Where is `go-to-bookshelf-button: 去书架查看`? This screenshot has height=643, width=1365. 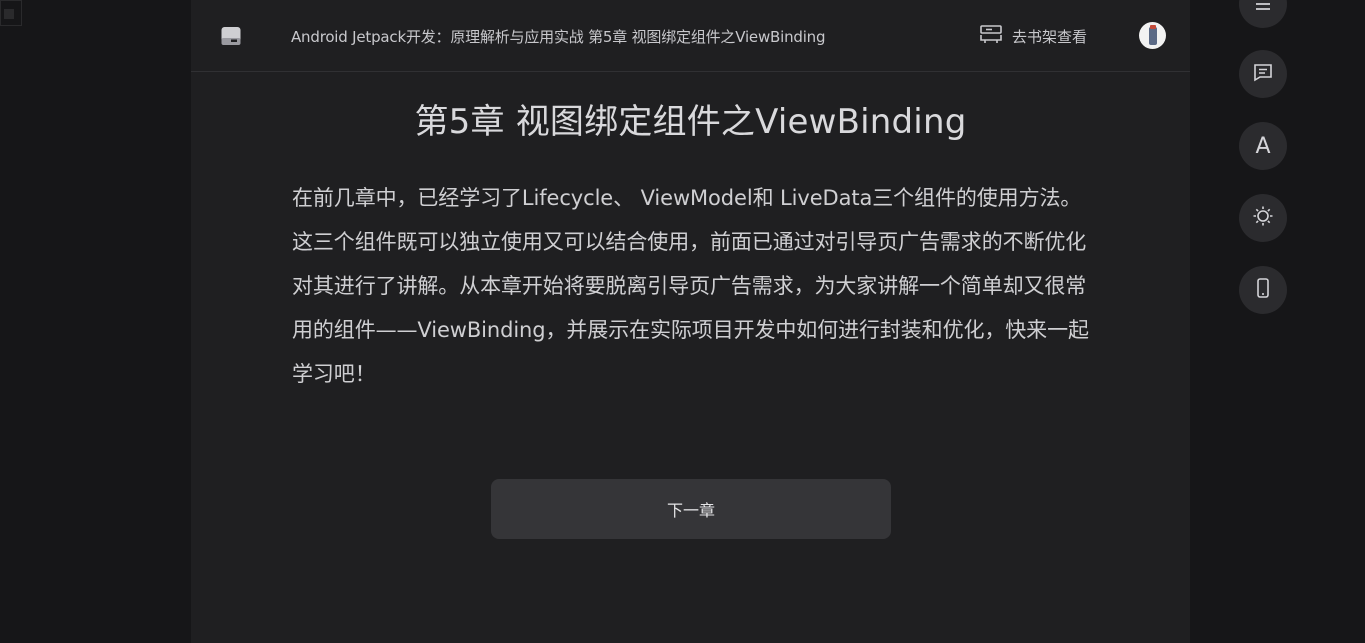
go-to-bookshelf-button: 去书架查看 is located at coordinates (1033, 36).